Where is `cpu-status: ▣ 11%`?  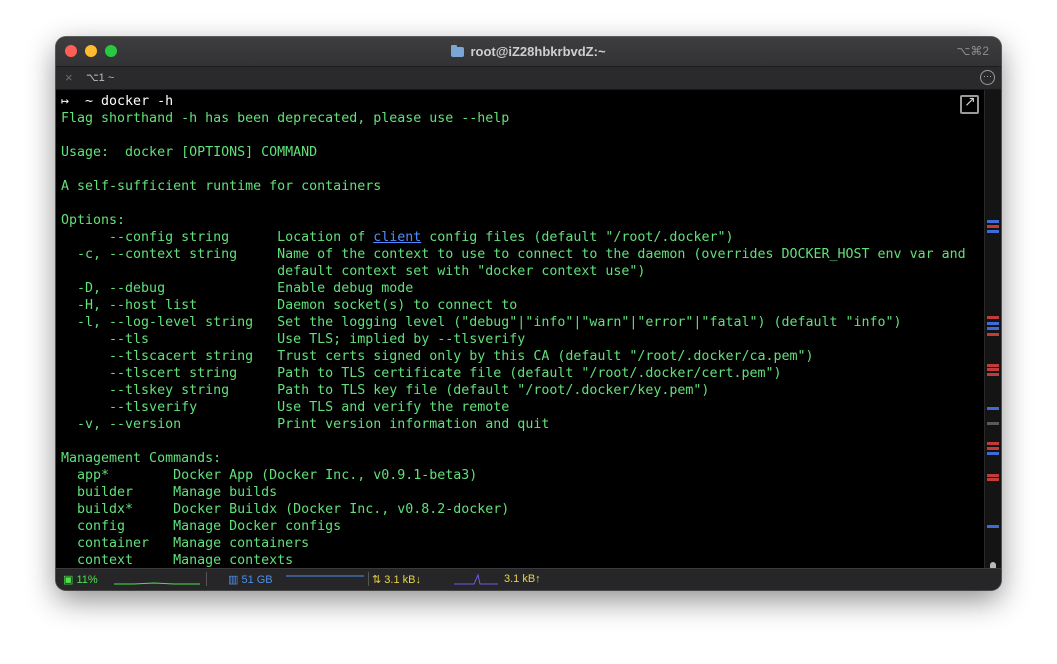
cpu-status: ▣ 11% is located at coordinates (80, 580).